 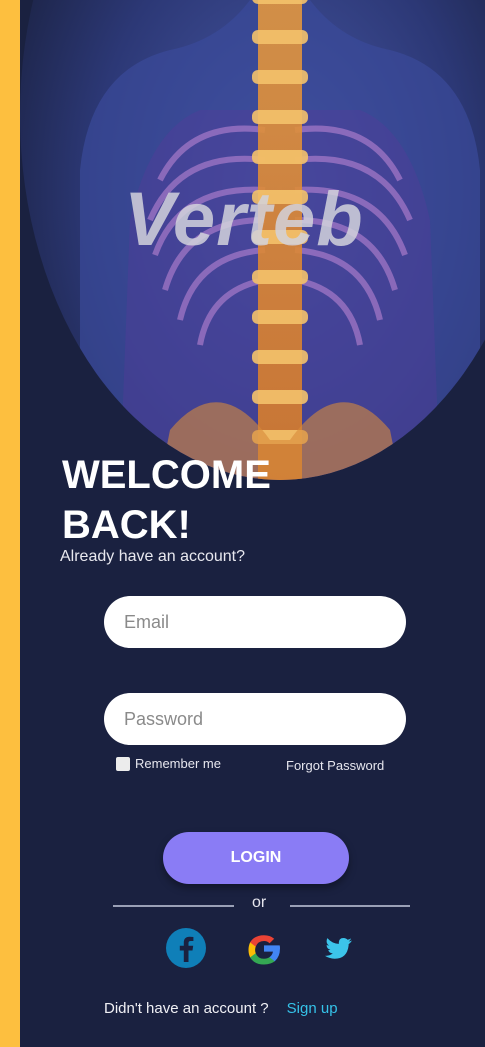 I want to click on account-subtitle: Already have an account?, so click(x=153, y=556).